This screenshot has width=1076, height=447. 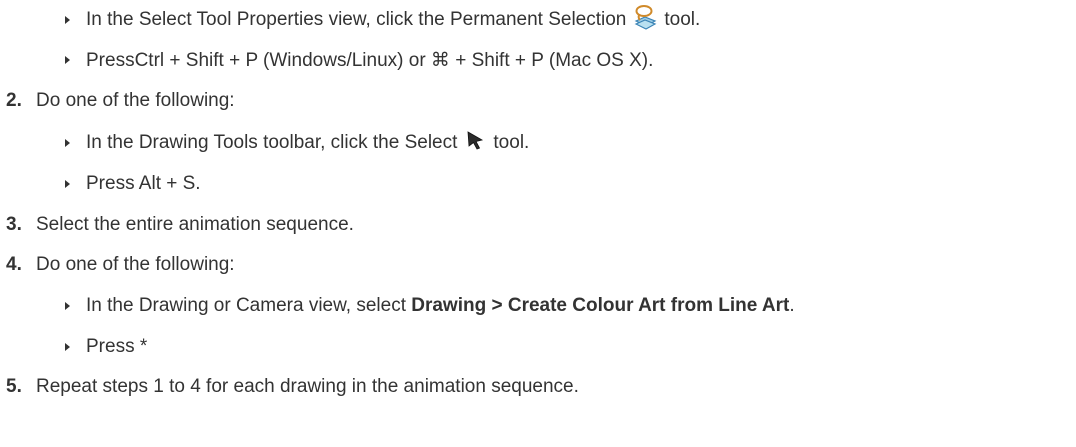 What do you see at coordinates (195, 224) in the screenshot?
I see `step-text: Select the entire animation sequence.` at bounding box center [195, 224].